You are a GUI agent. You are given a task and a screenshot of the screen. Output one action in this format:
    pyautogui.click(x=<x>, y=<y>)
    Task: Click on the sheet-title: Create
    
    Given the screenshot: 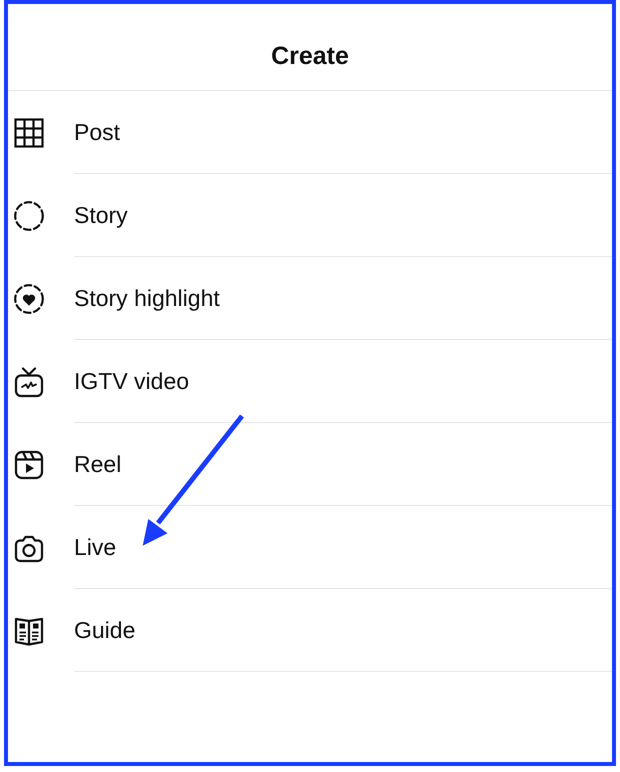 What is the action you would take?
    pyautogui.click(x=310, y=56)
    